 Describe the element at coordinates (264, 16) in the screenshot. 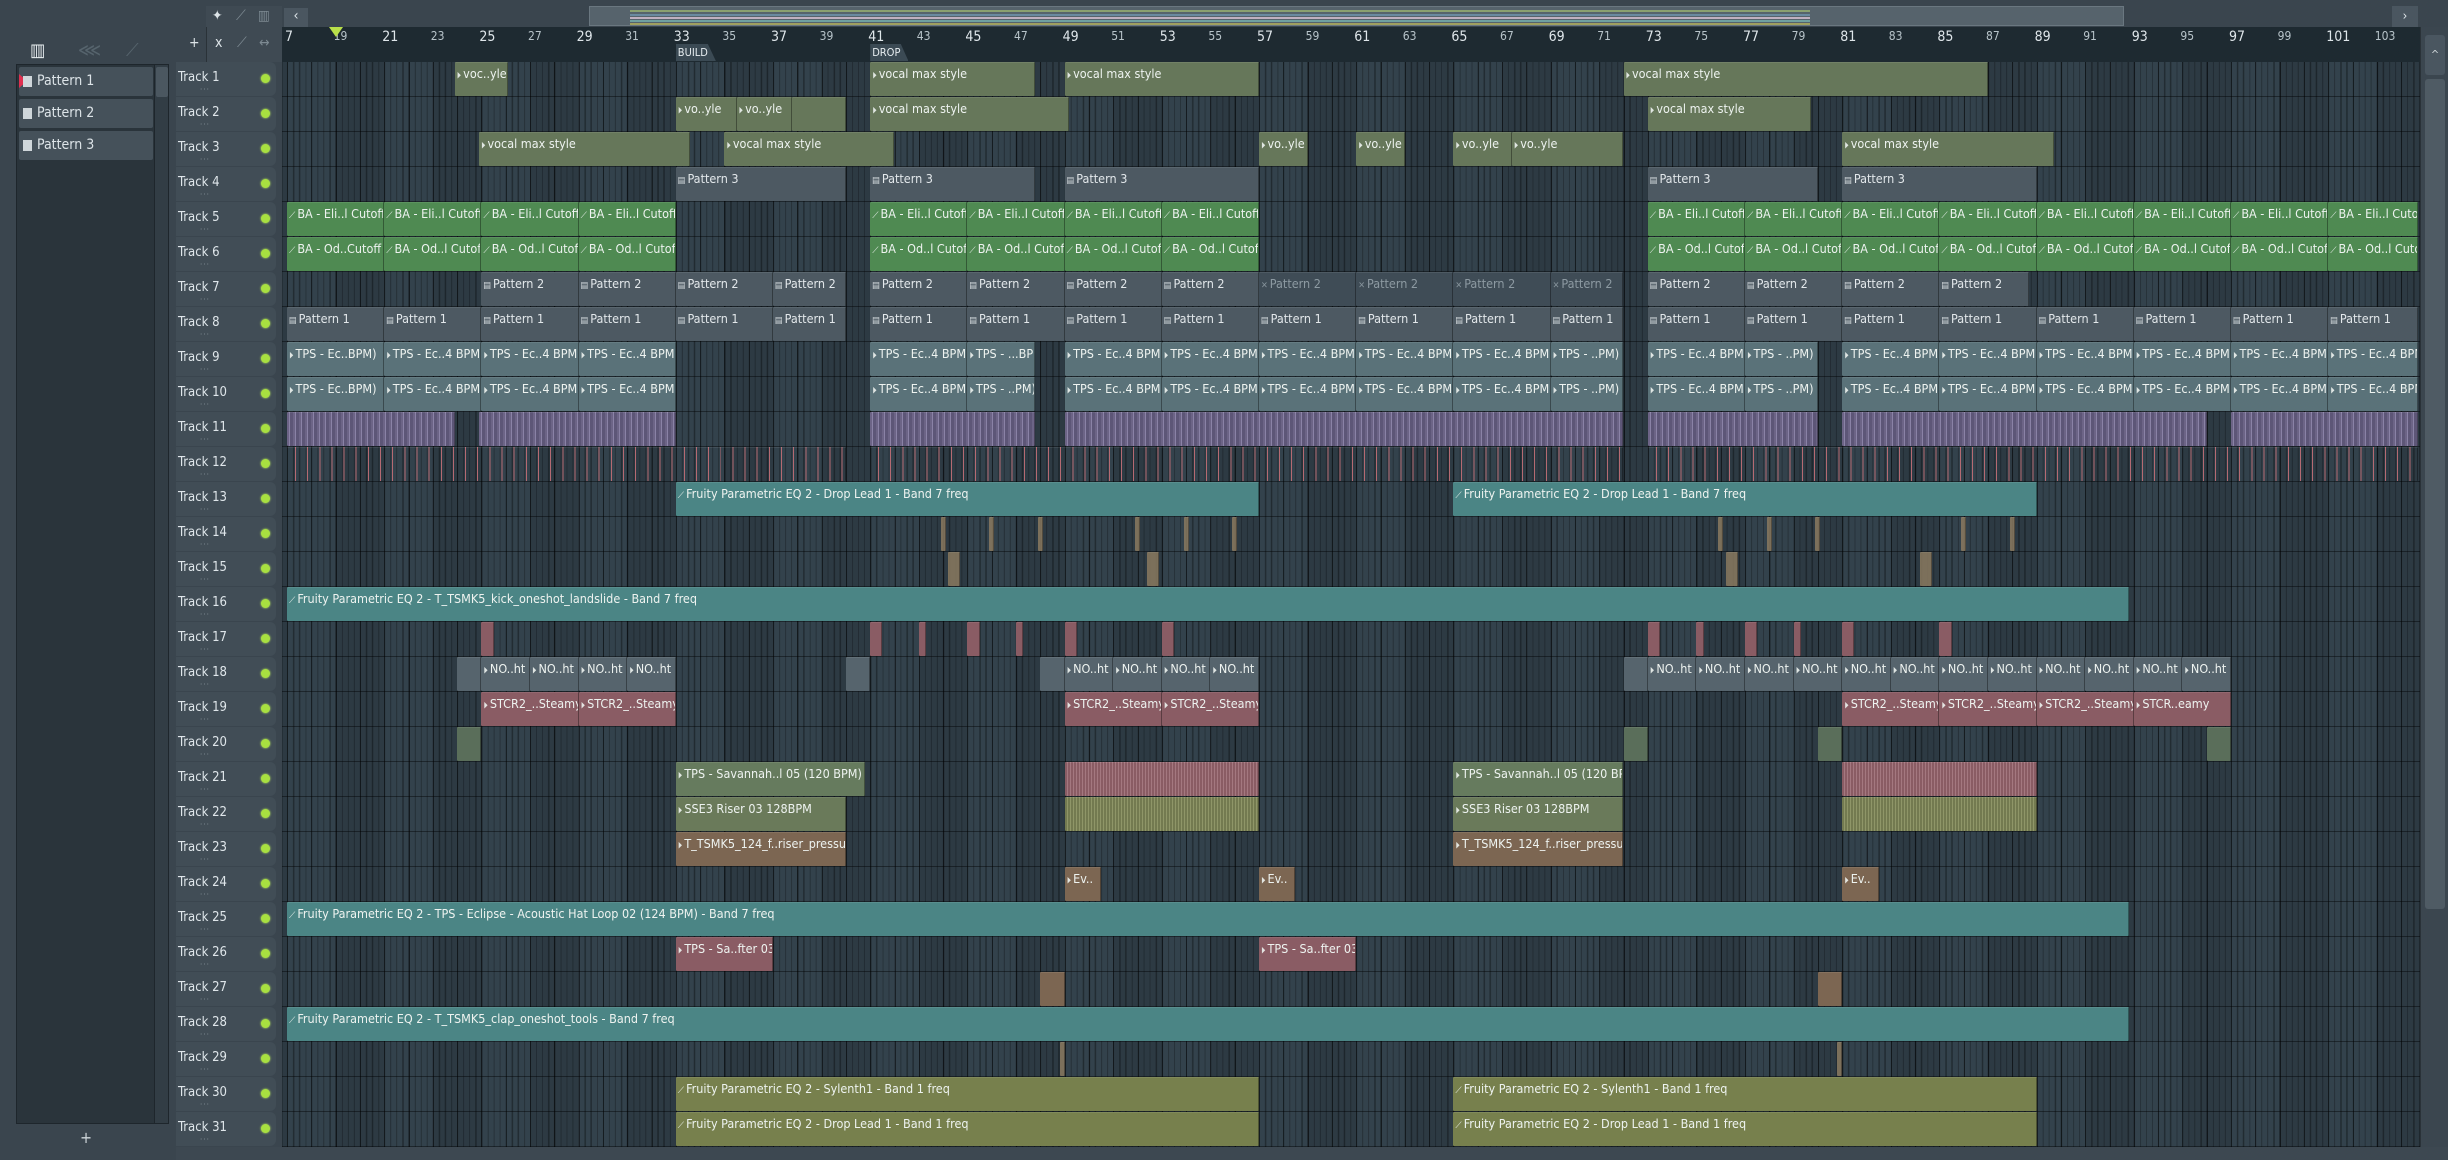

I see `piano-icon: ▥` at that location.